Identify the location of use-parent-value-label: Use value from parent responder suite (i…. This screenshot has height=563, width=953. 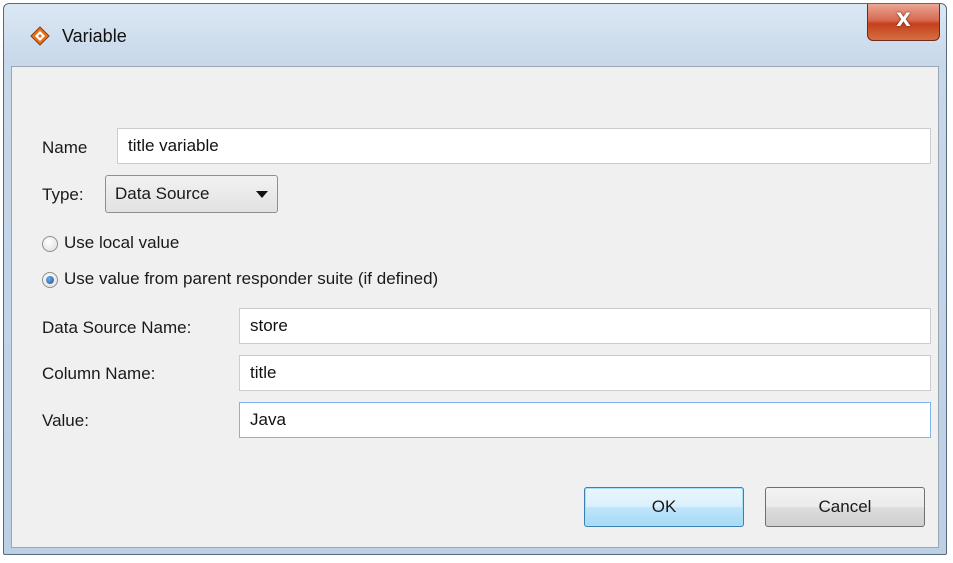
(251, 279).